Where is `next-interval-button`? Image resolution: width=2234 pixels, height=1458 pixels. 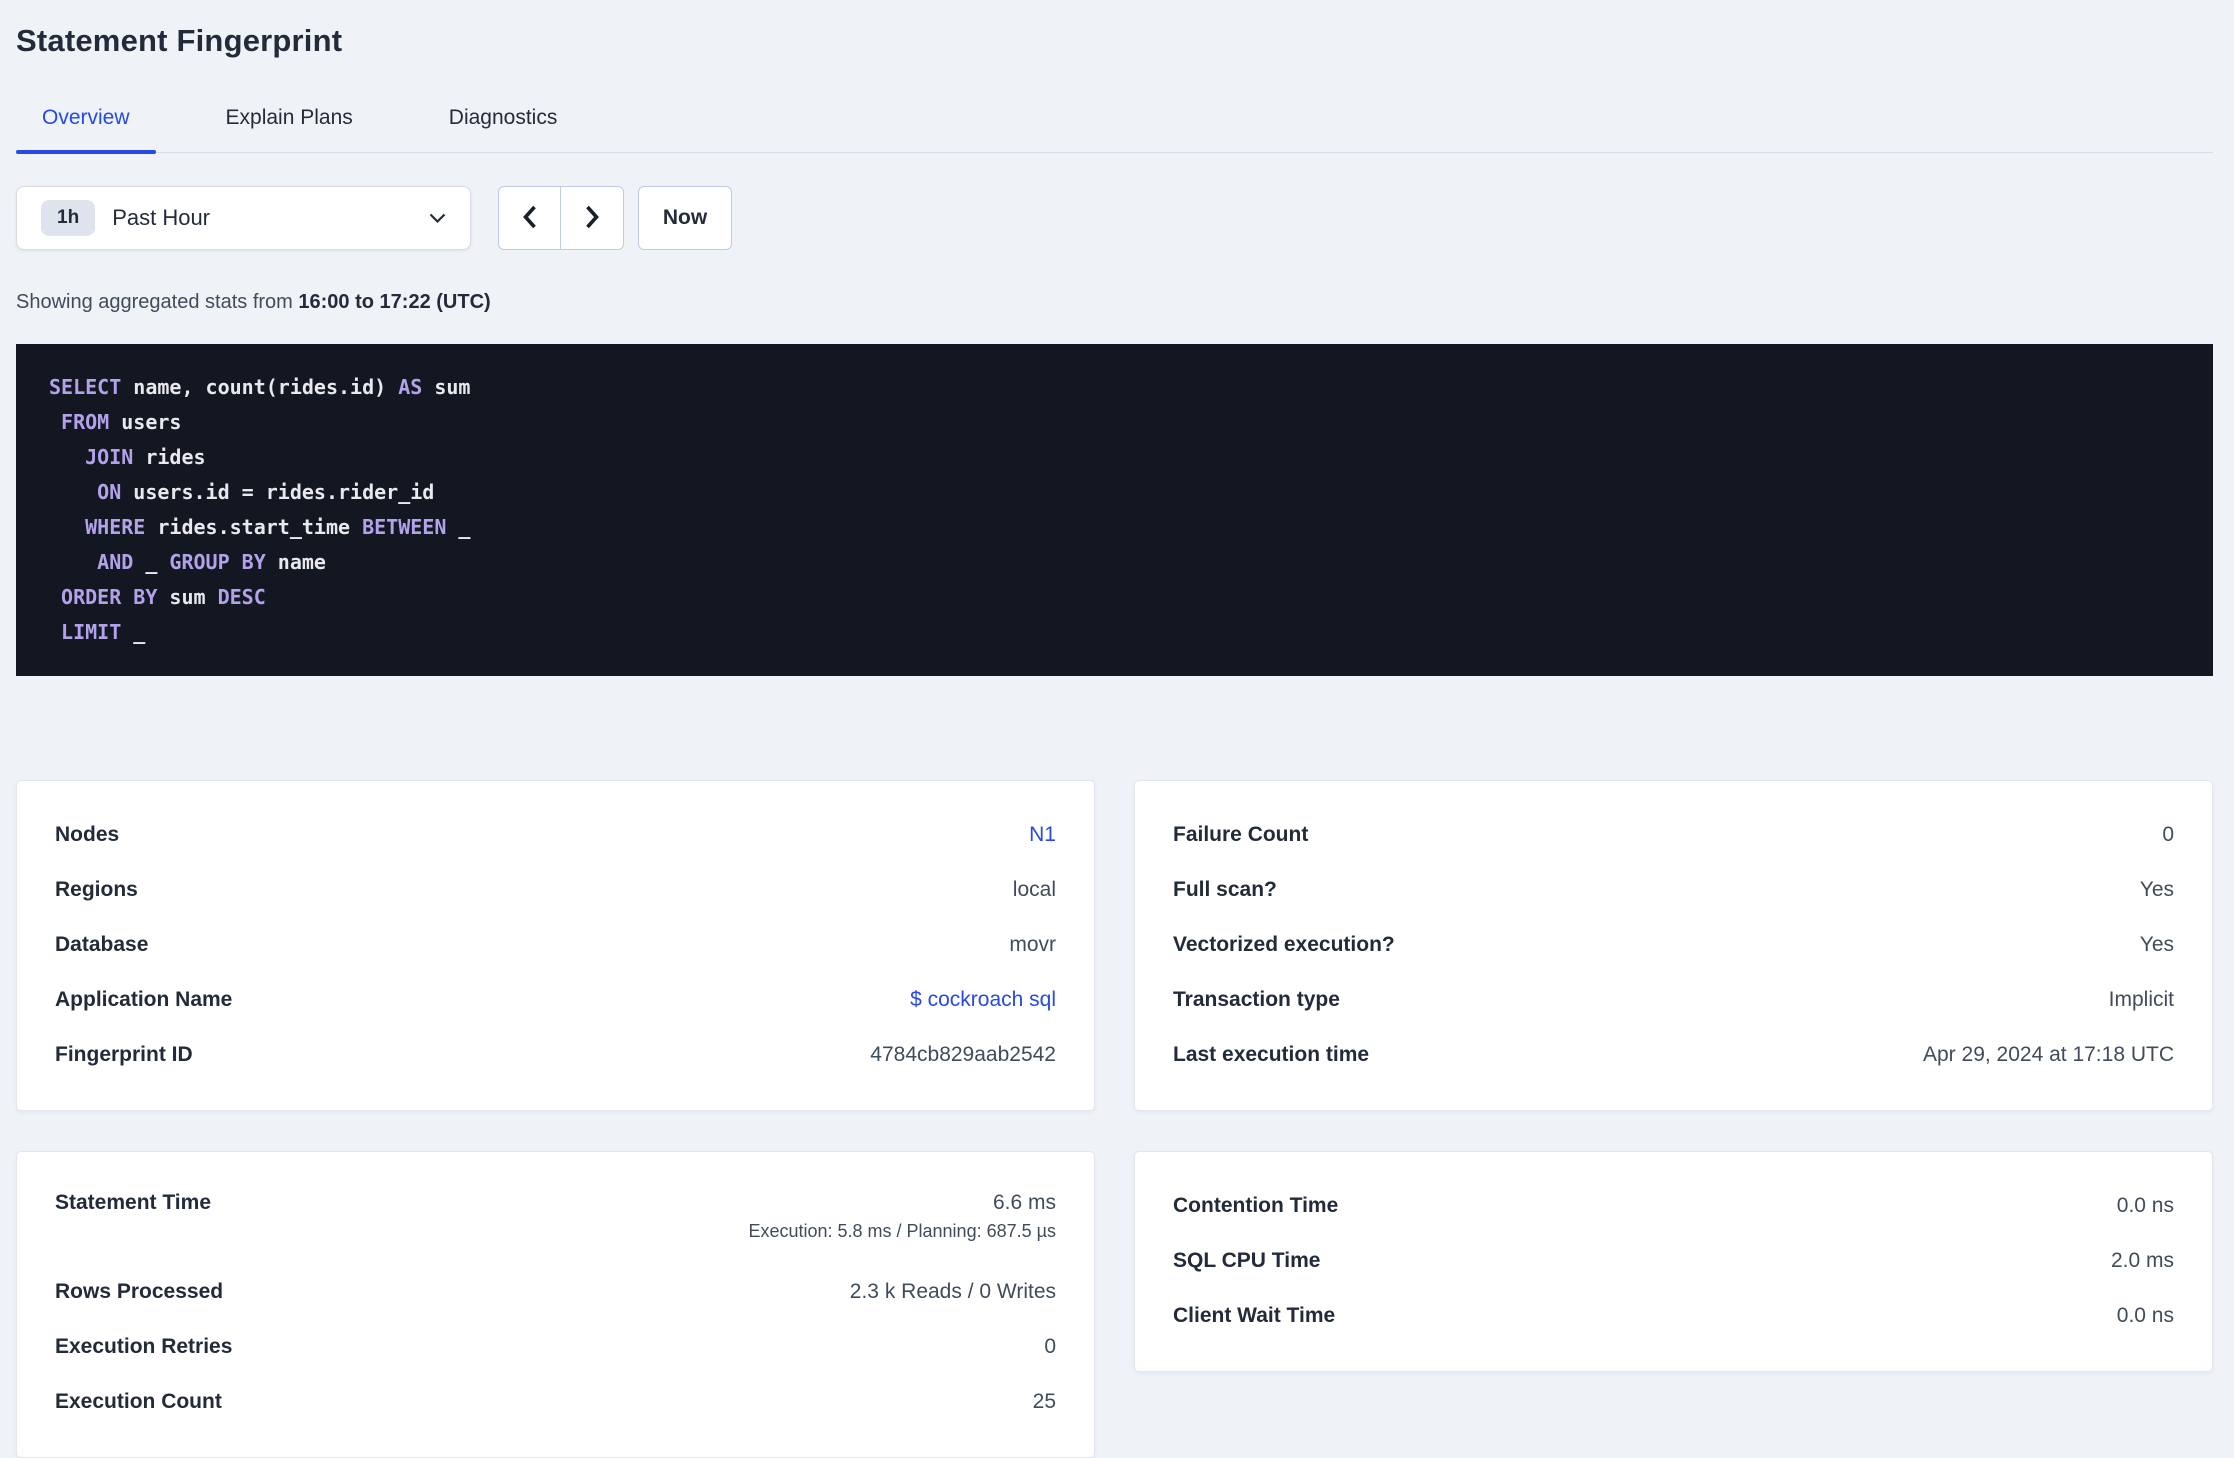
next-interval-button is located at coordinates (592, 218).